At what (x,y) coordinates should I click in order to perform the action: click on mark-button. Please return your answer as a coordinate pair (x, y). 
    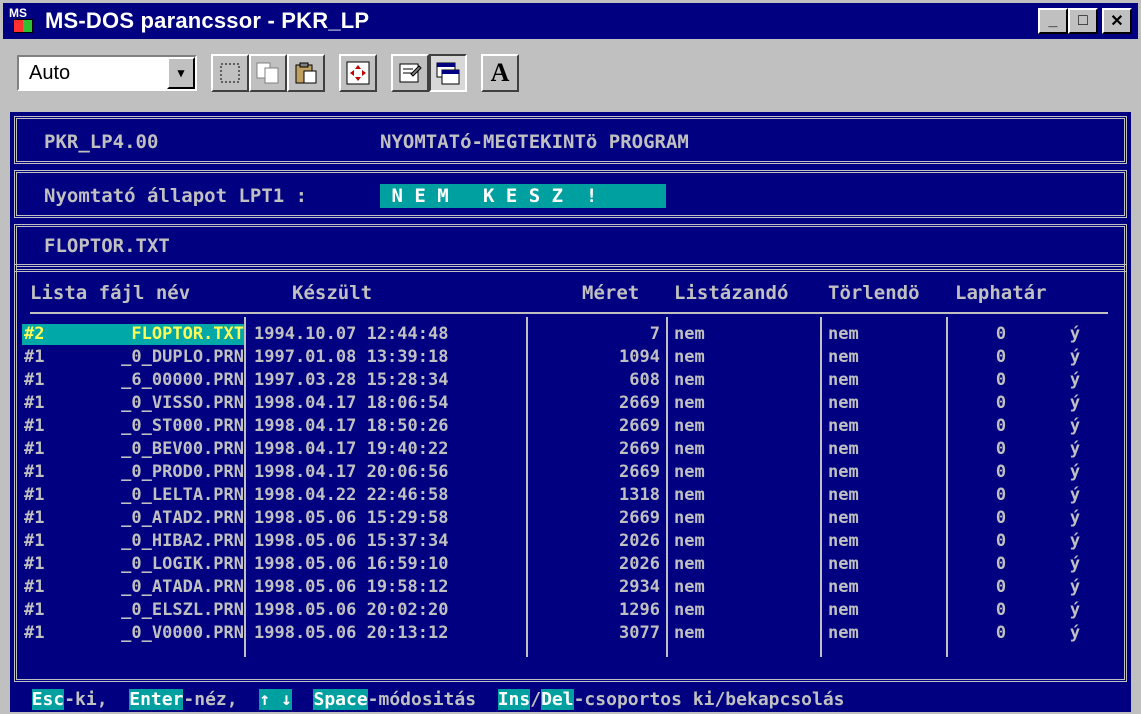
    Looking at the image, I should click on (230, 73).